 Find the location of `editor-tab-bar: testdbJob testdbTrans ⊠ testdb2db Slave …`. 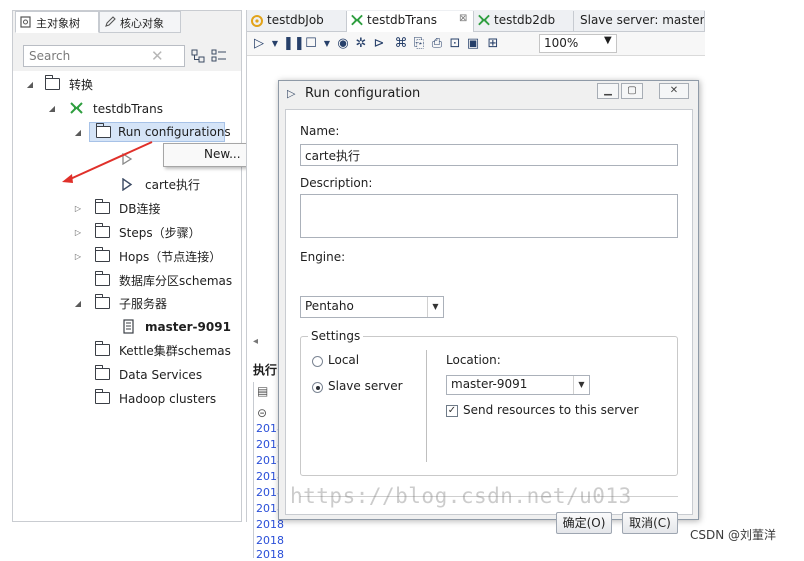

editor-tab-bar: testdbJob testdbTrans ⊠ testdb2db Slave … is located at coordinates (476, 21).